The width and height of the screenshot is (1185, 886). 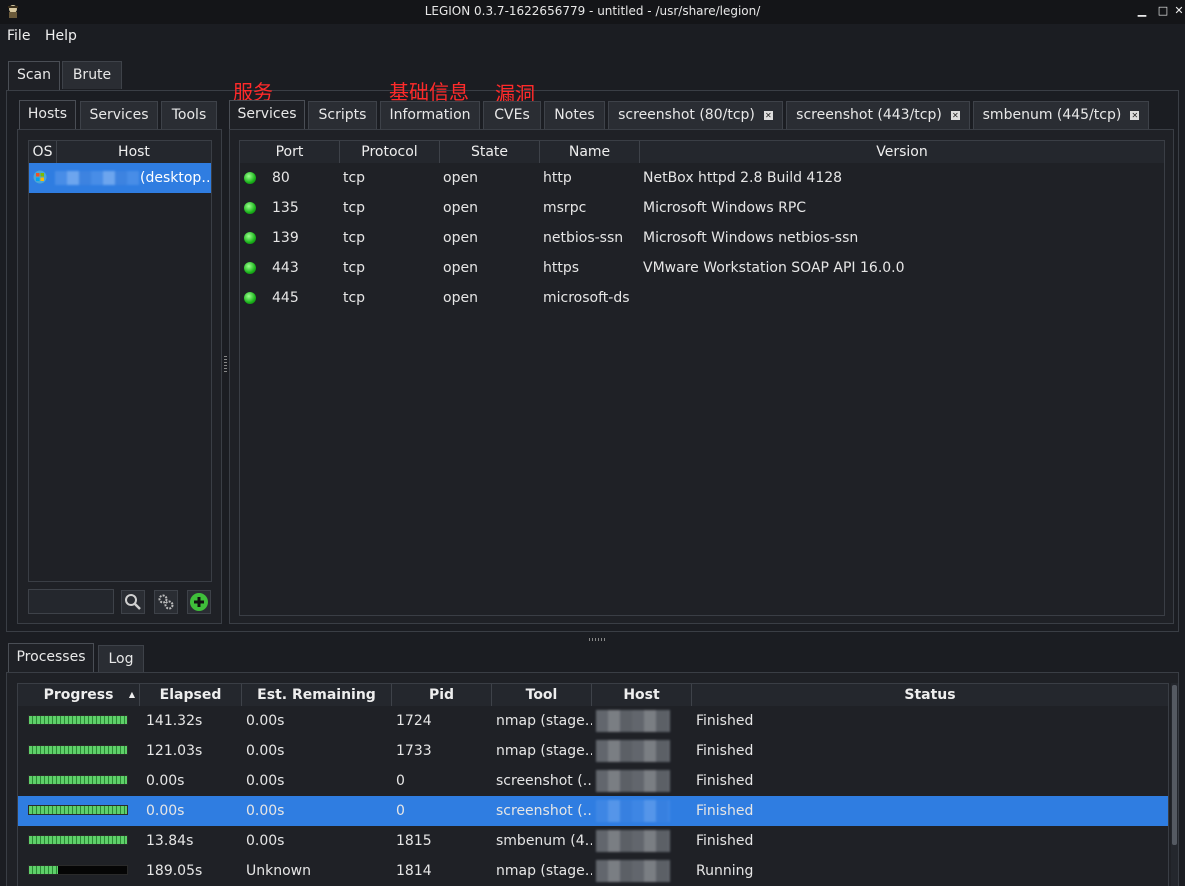 I want to click on tab-screenshot-80-label: screenshot (80/tcp), so click(x=686, y=115).